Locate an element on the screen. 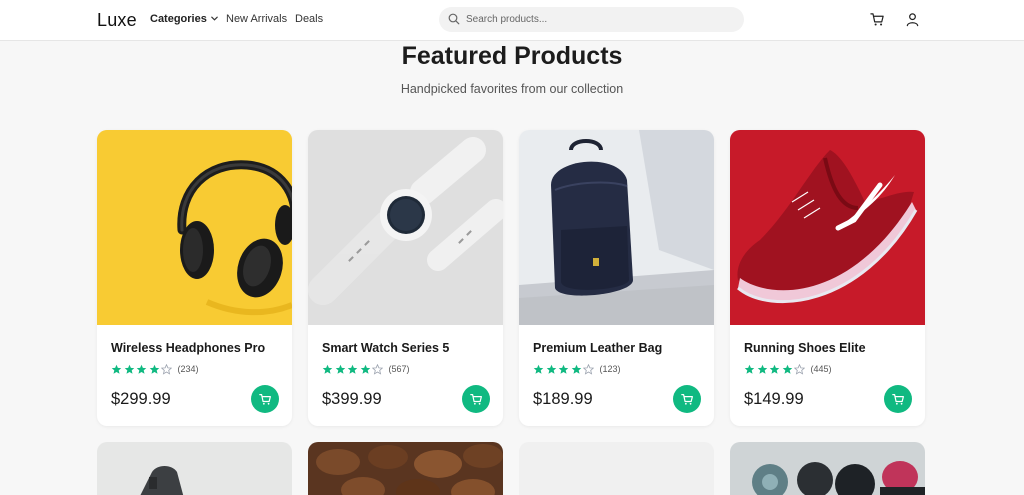 Image resolution: width=1024 pixels, height=495 pixels. product-card: Premium Leather Bag (123) $189.99 is located at coordinates (616, 278).